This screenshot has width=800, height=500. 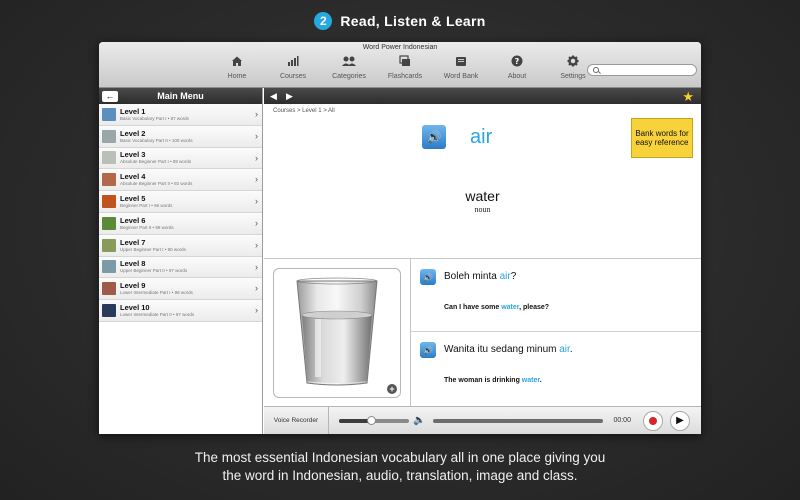 What do you see at coordinates (349, 62) in the screenshot?
I see `categories-icon` at bounding box center [349, 62].